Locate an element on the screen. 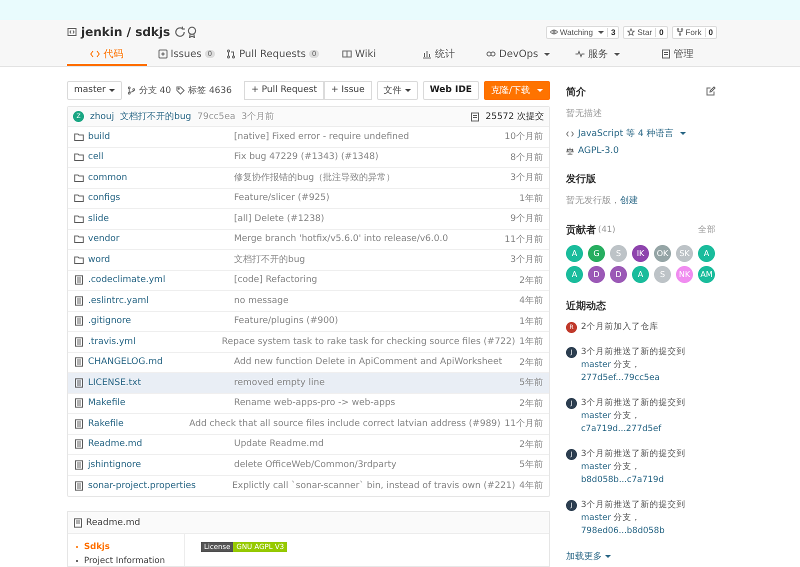 Image resolution: width=800 pixels, height=567 pixels. file-row: Makefile Rename web-apps-pro -> web-apps 2年前 is located at coordinates (308, 404).